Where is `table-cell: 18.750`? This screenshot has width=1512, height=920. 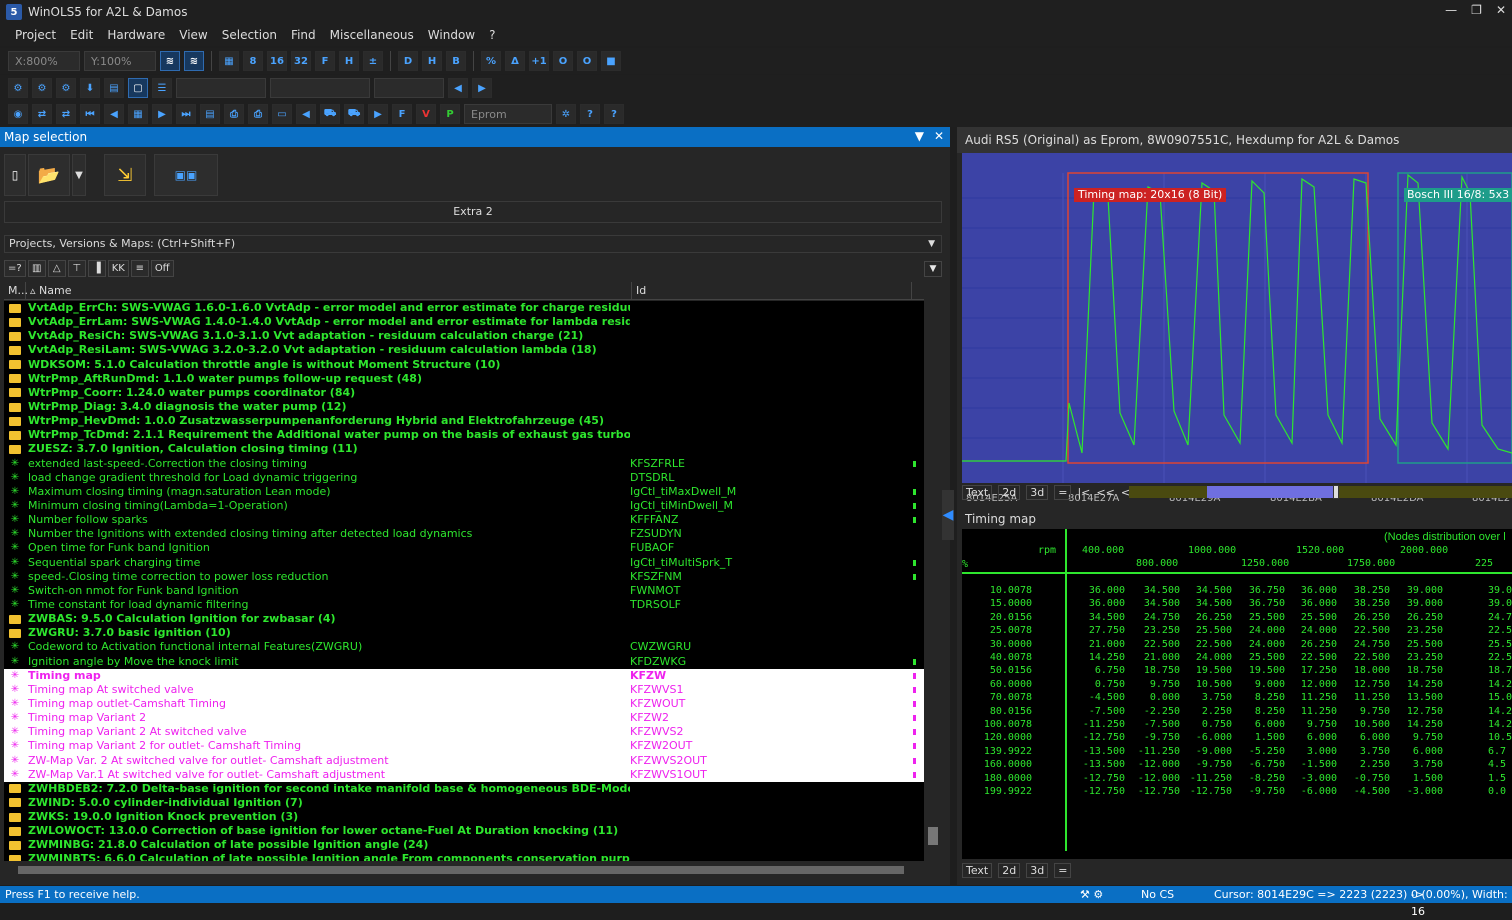
table-cell: 18.750 is located at coordinates (1154, 670).